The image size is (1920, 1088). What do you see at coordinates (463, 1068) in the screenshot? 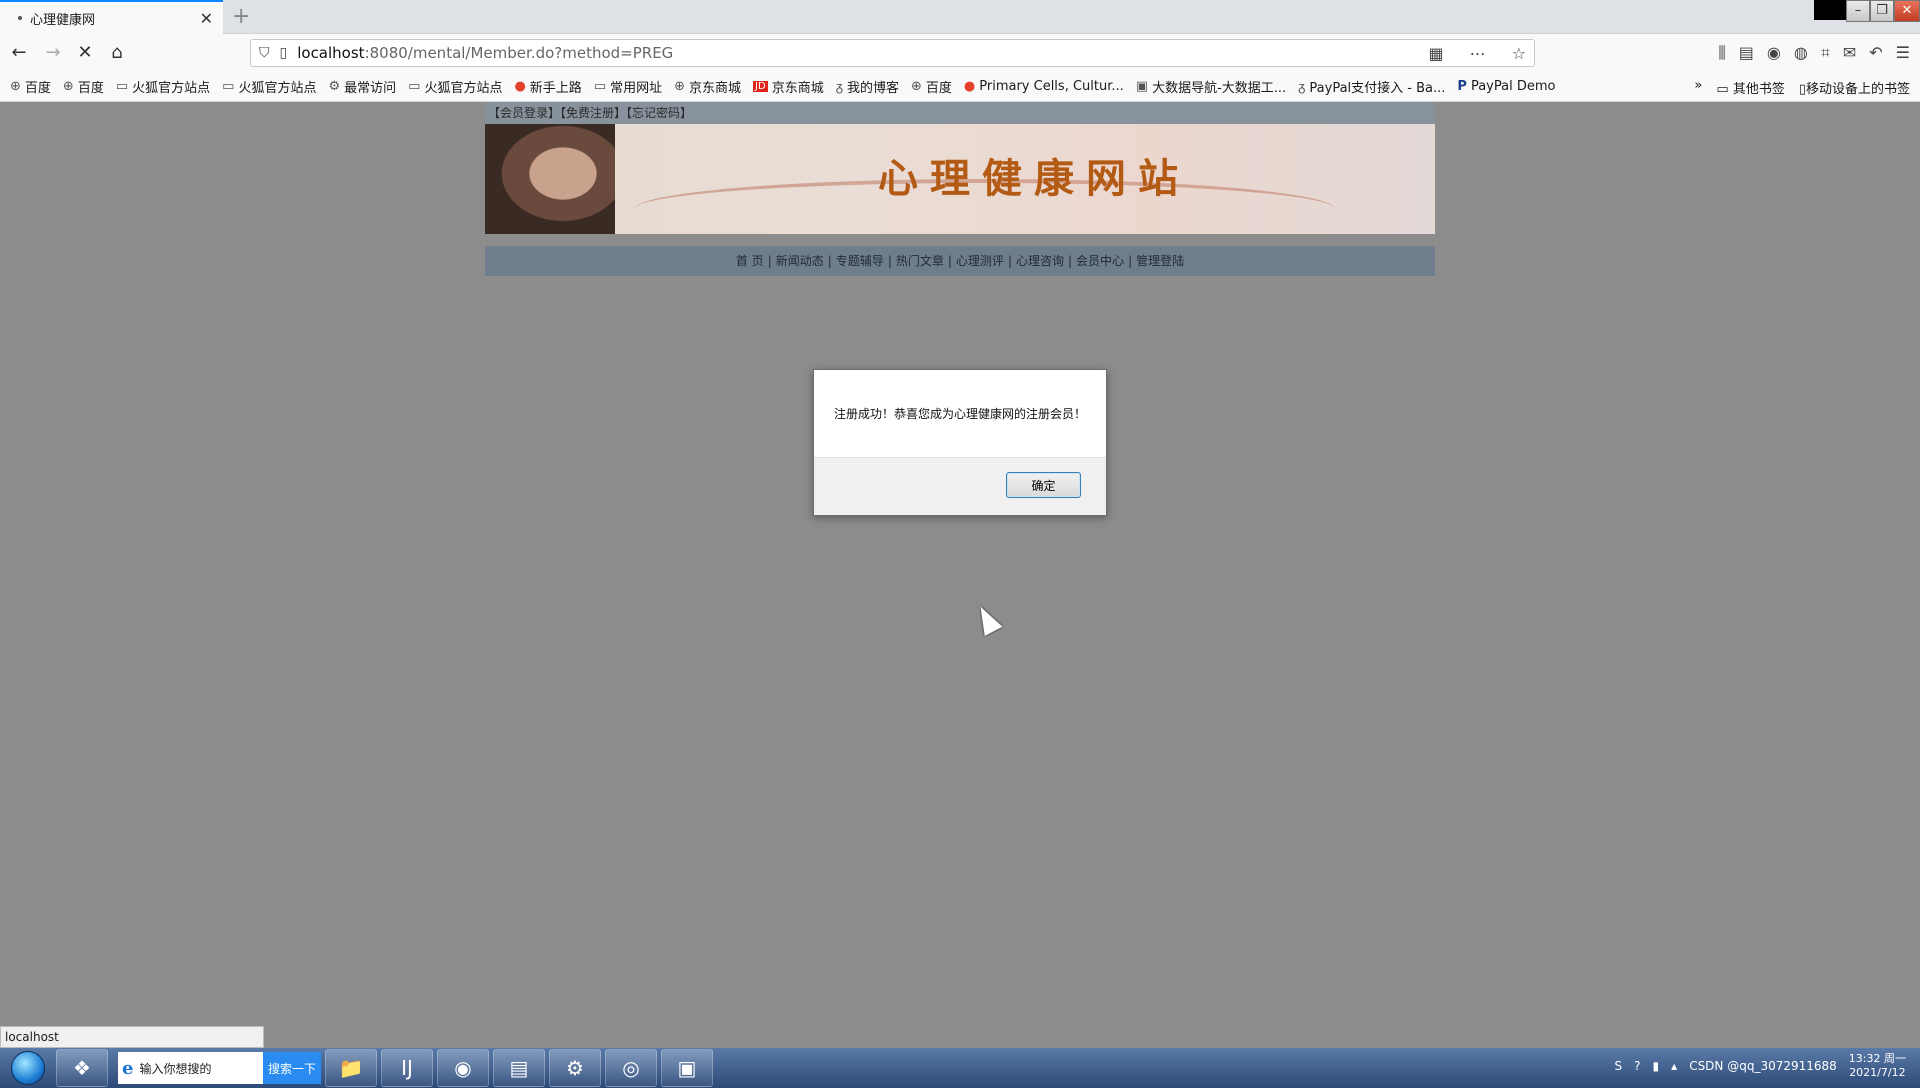
I see `taskbar-app-firefox-icon: ◉` at bounding box center [463, 1068].